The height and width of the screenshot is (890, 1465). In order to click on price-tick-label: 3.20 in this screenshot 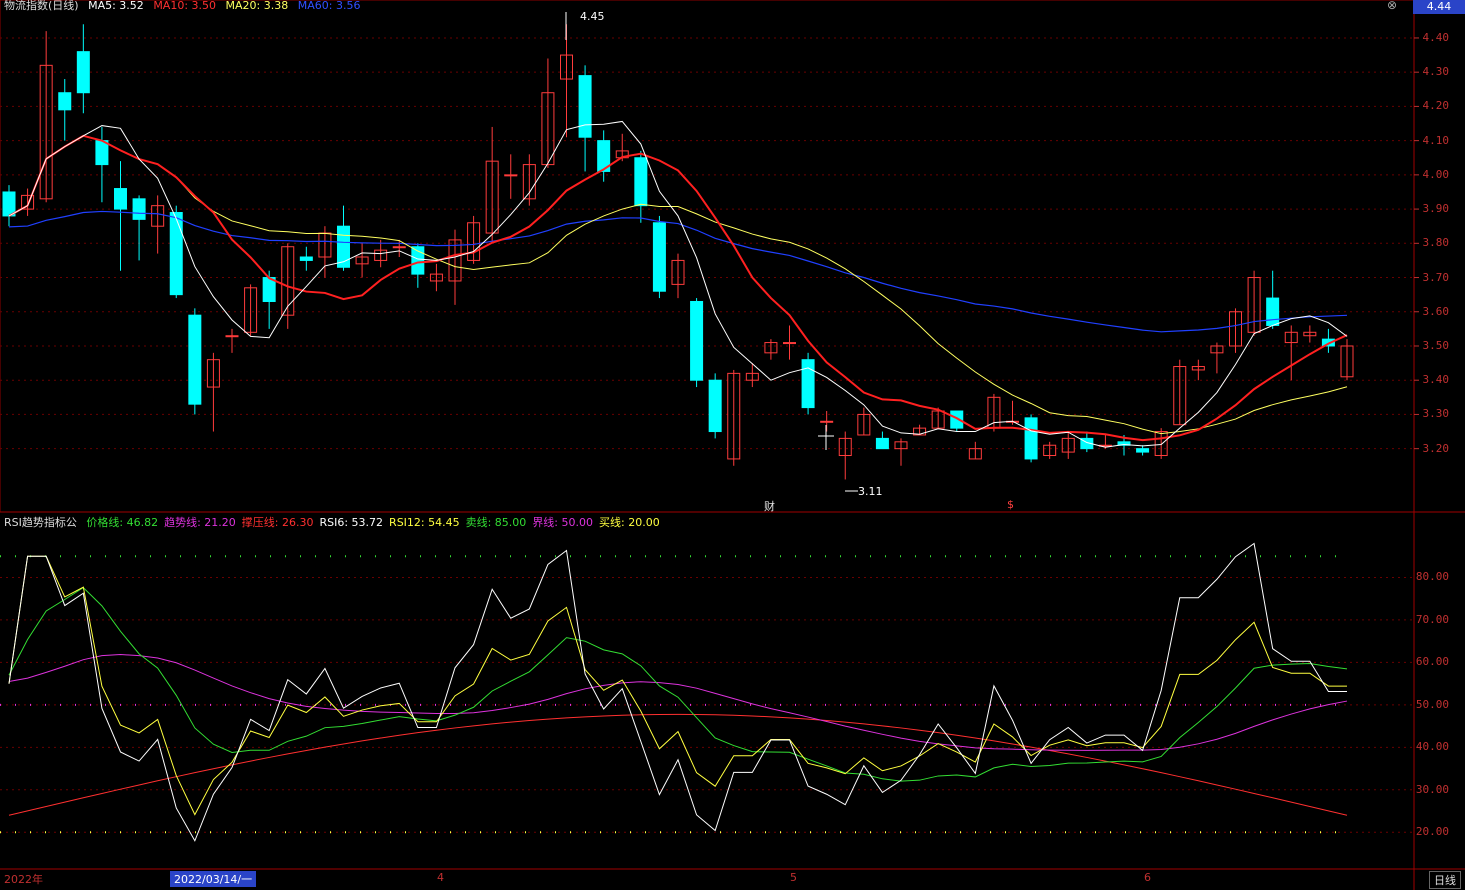, I will do `click(1436, 448)`.